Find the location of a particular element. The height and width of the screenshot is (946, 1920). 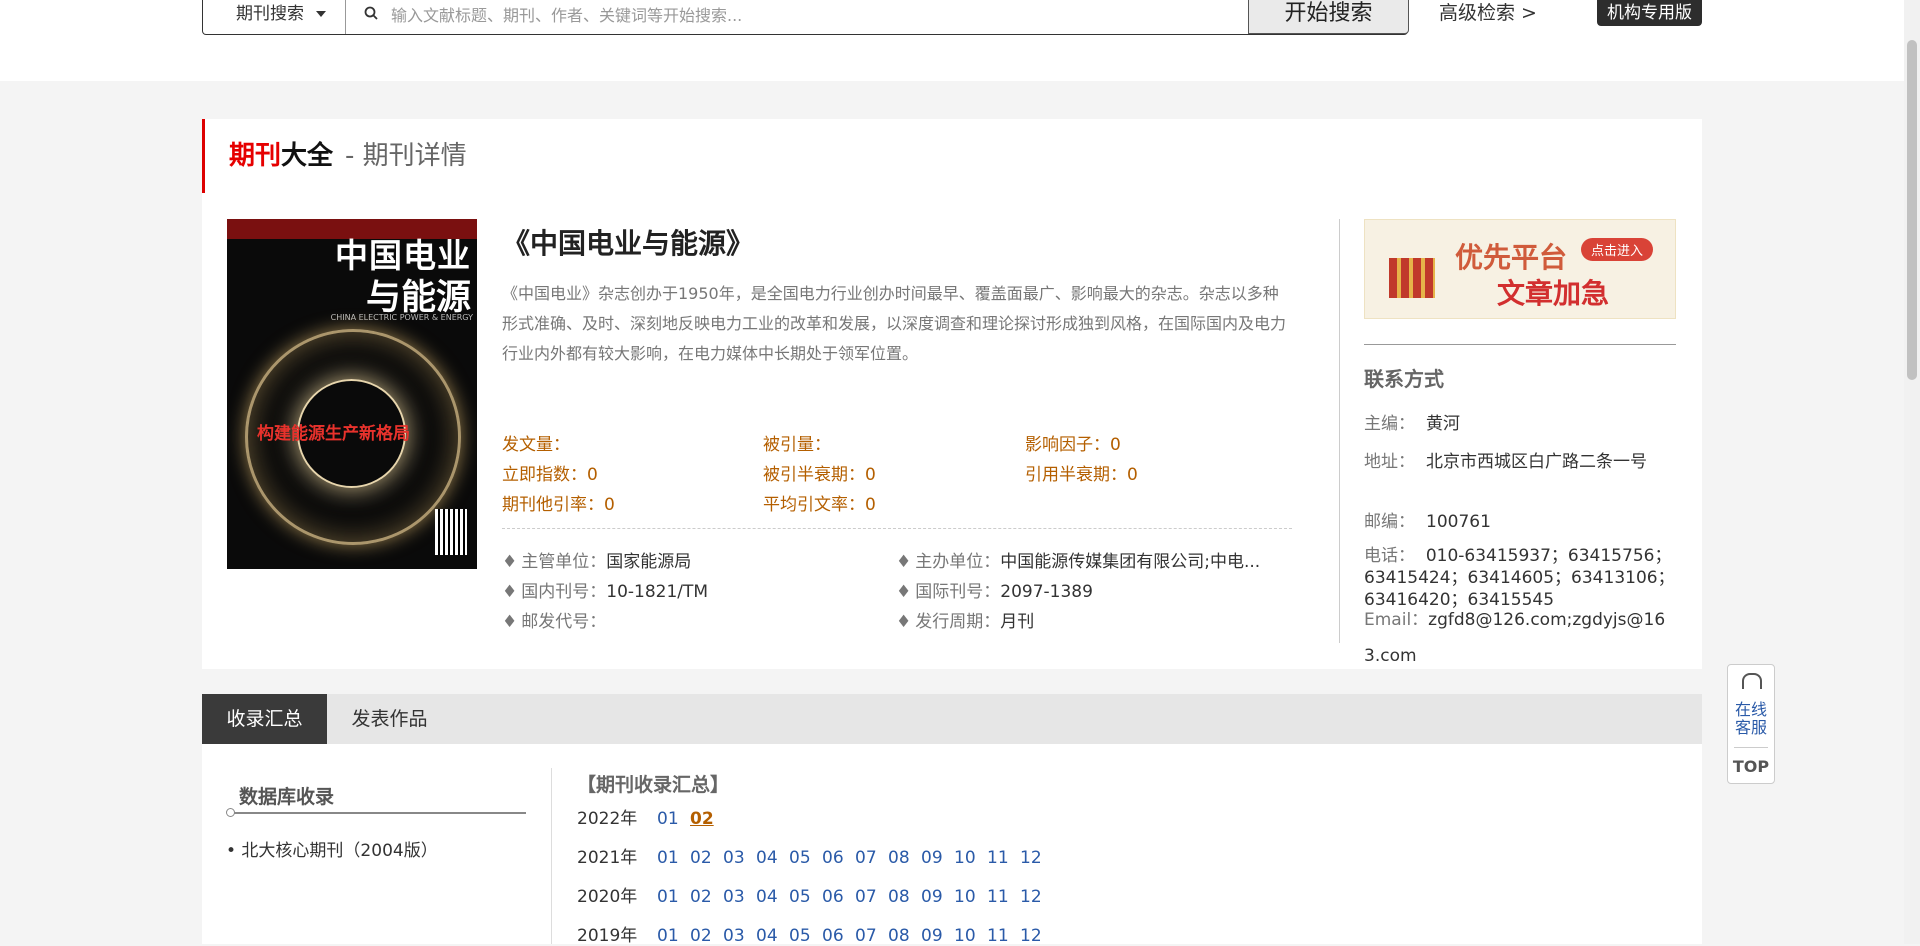

stat-cited-half-life: 被引半衰期：0 is located at coordinates (819, 475).